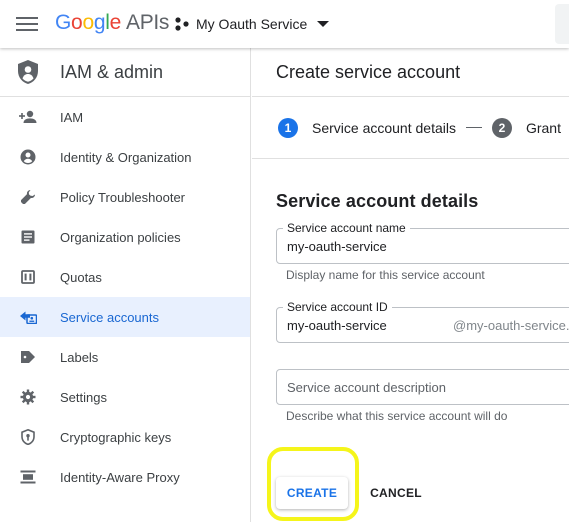 The height and width of the screenshot is (522, 569). What do you see at coordinates (125, 277) in the screenshot?
I see `sidebar-item-quotas: Quotas` at bounding box center [125, 277].